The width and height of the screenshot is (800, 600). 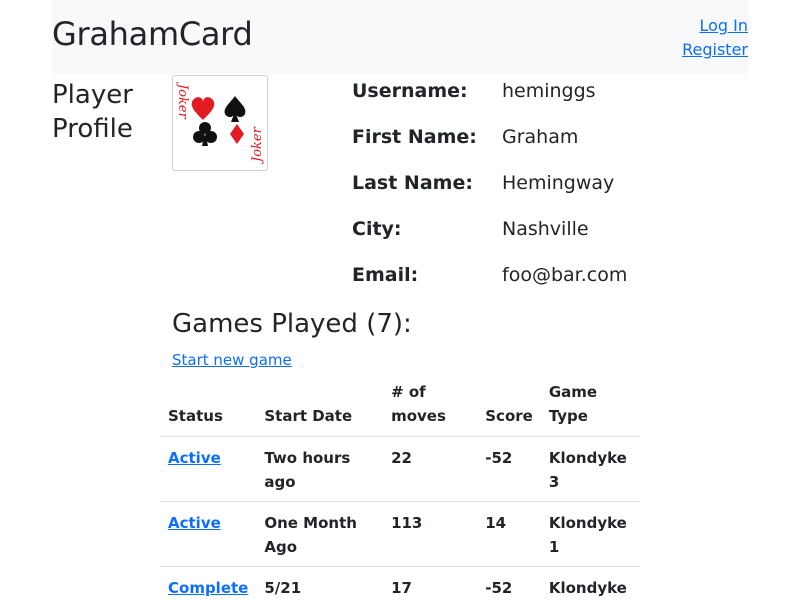 I want to click on game-type-line2: 3, so click(x=554, y=482).